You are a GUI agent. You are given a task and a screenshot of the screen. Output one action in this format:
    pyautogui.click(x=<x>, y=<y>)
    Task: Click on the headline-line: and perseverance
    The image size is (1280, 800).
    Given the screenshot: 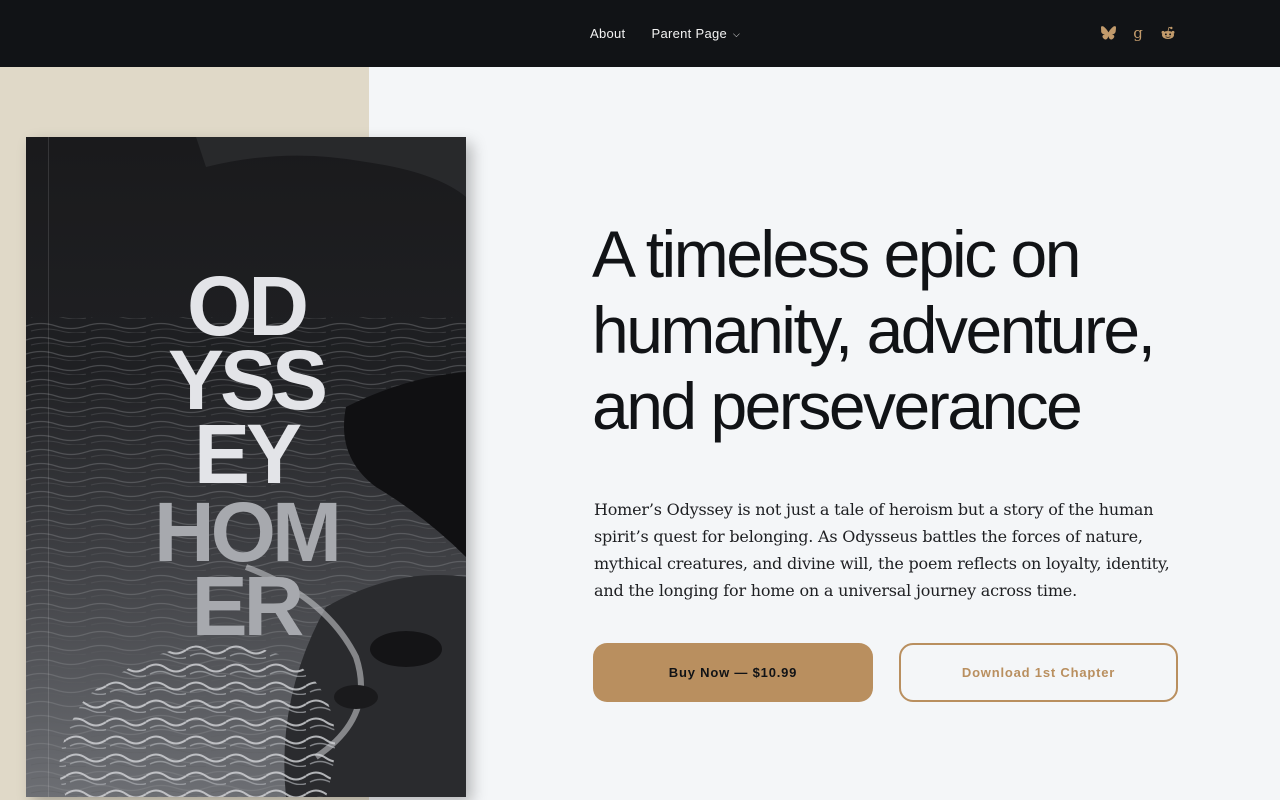 What is the action you would take?
    pyautogui.click(x=837, y=406)
    